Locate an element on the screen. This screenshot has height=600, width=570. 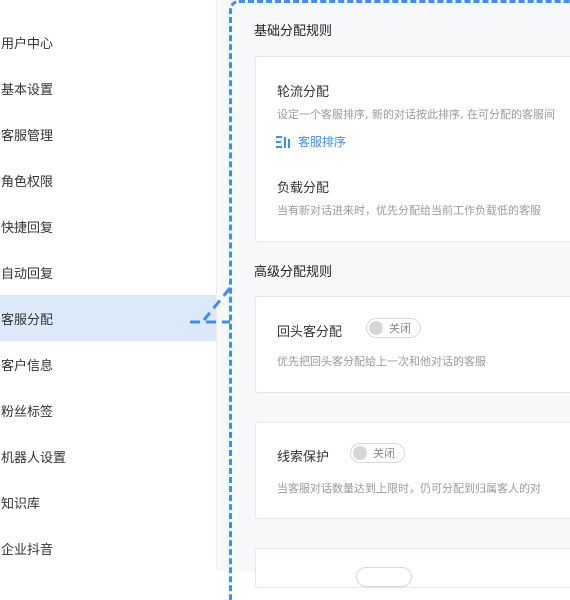
sidebar-item-label: 角色权限 is located at coordinates (27, 182).